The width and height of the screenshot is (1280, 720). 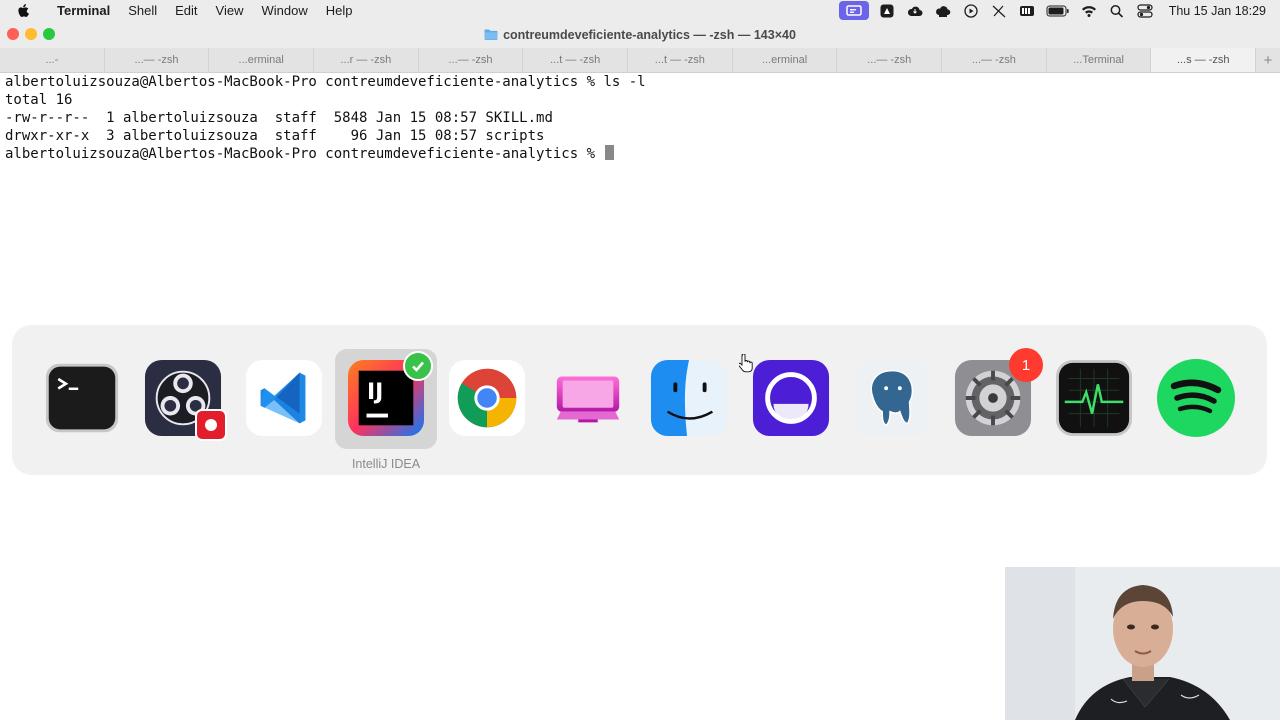 What do you see at coordinates (1268, 60) in the screenshot?
I see `new-tab-button: +` at bounding box center [1268, 60].